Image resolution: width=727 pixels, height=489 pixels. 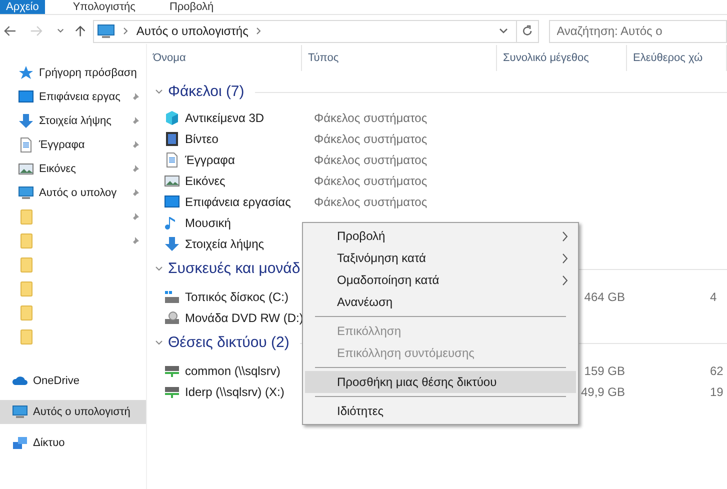 What do you see at coordinates (316, 31) in the screenshot?
I see `address-bar: Αυτός ο υπολογιστής` at bounding box center [316, 31].